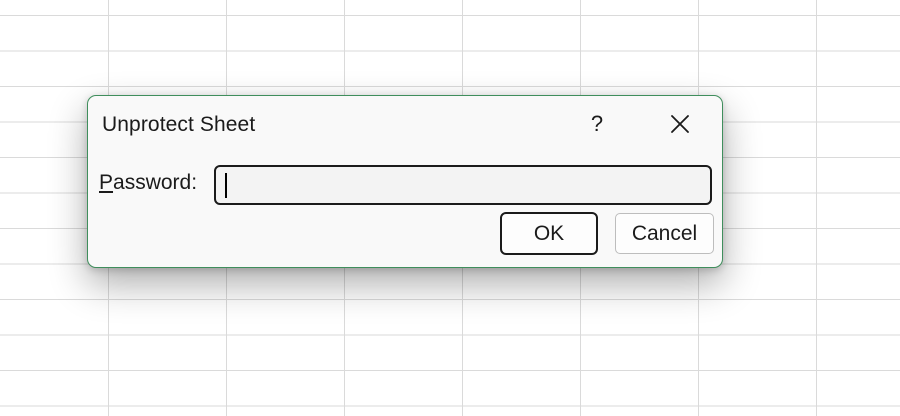 The image size is (900, 416). I want to click on password-label-accelerator: P, so click(106, 182).